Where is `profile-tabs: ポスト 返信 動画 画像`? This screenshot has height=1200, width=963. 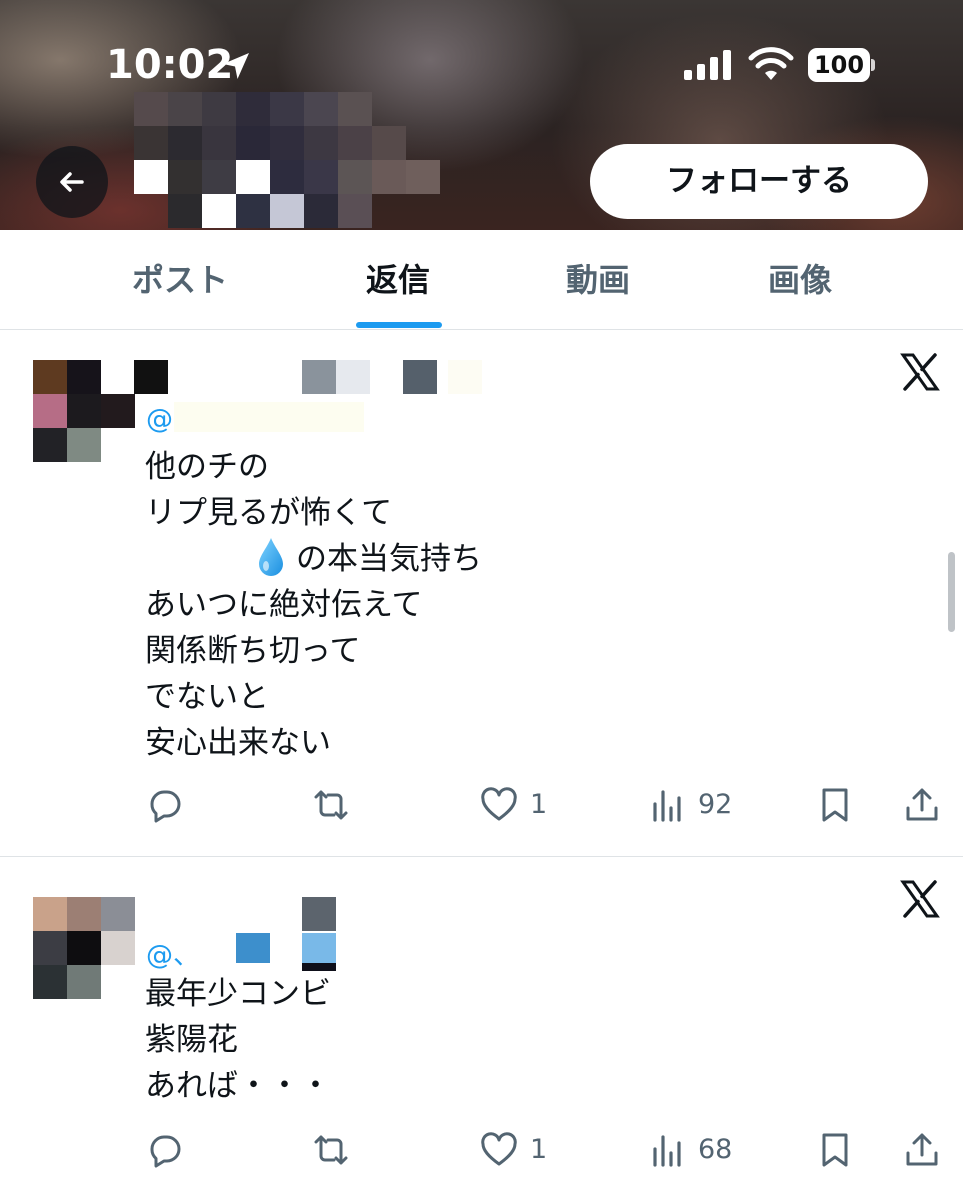 profile-tabs: ポスト 返信 動画 画像 is located at coordinates (481, 280).